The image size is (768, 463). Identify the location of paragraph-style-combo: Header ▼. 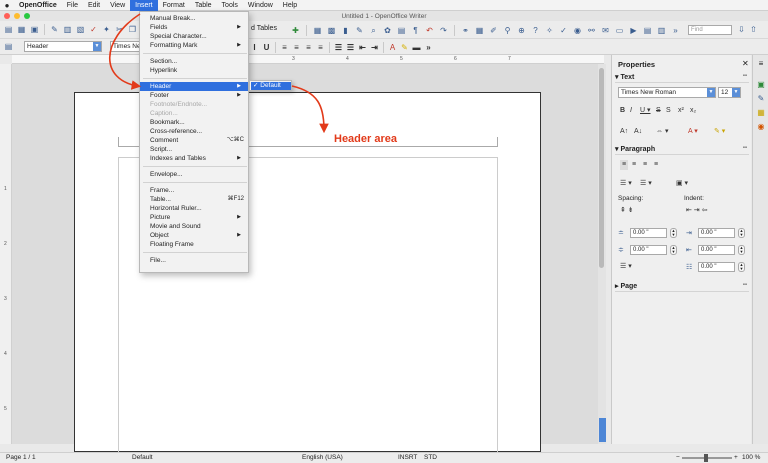
(63, 46).